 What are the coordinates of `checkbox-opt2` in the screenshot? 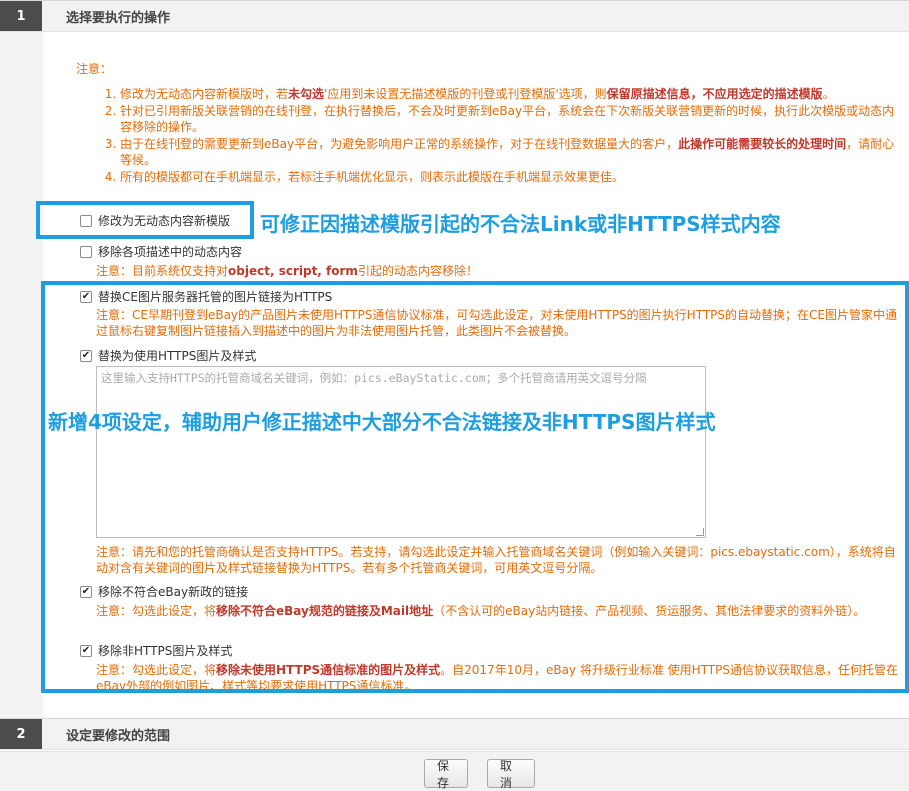 It's located at (86, 251).